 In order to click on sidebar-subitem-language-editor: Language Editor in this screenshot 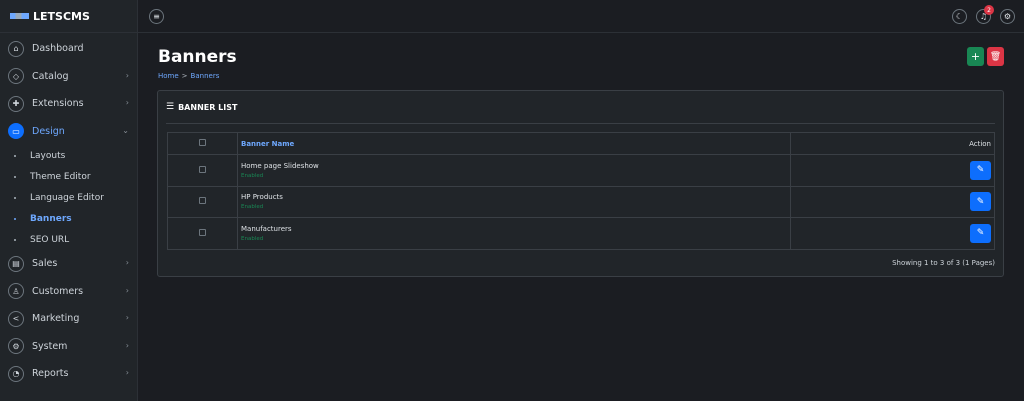, I will do `click(68, 197)`.